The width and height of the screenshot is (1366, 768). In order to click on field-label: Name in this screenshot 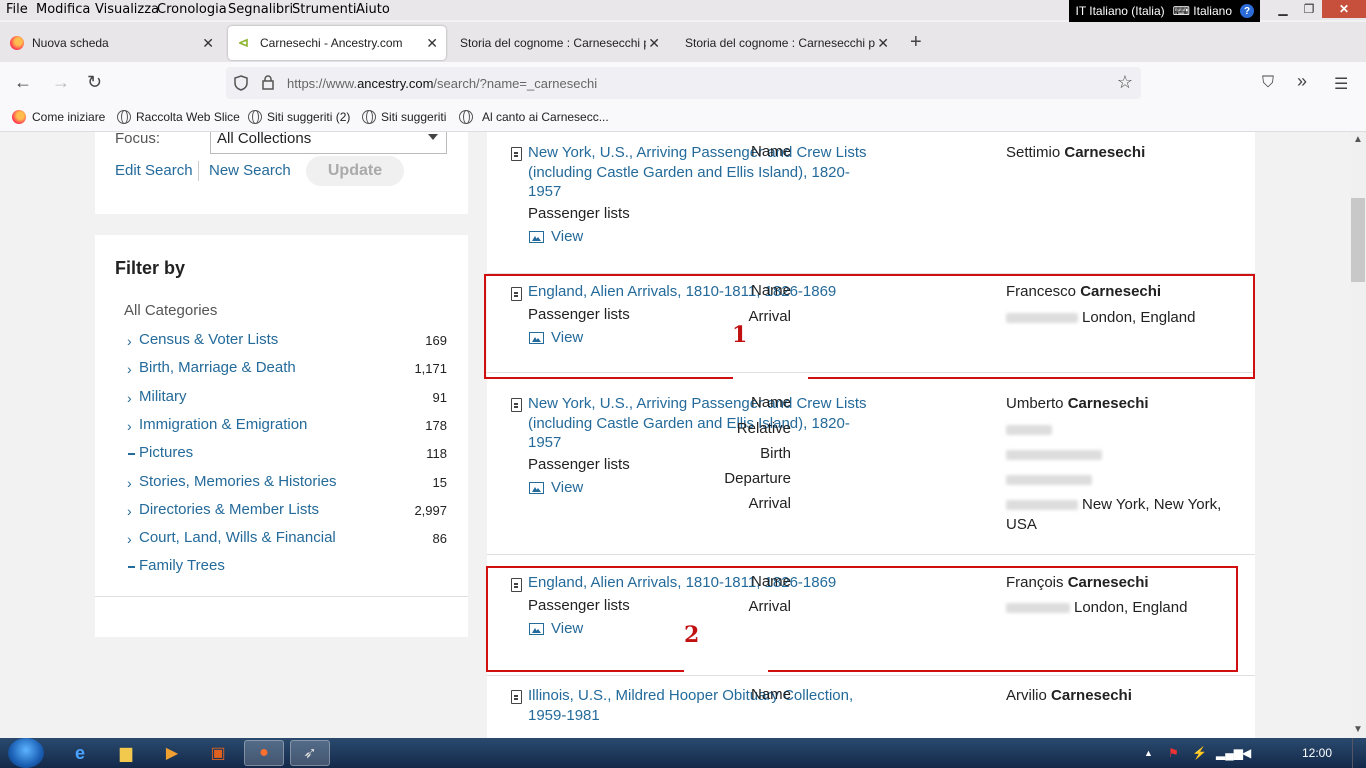, I will do `click(770, 694)`.